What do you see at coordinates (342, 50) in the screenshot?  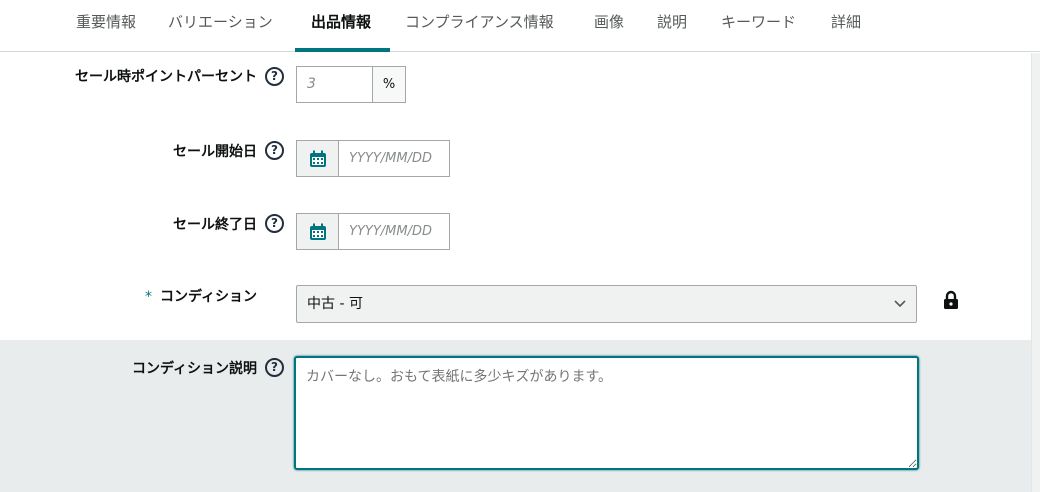 I see `active-tab-indicator` at bounding box center [342, 50].